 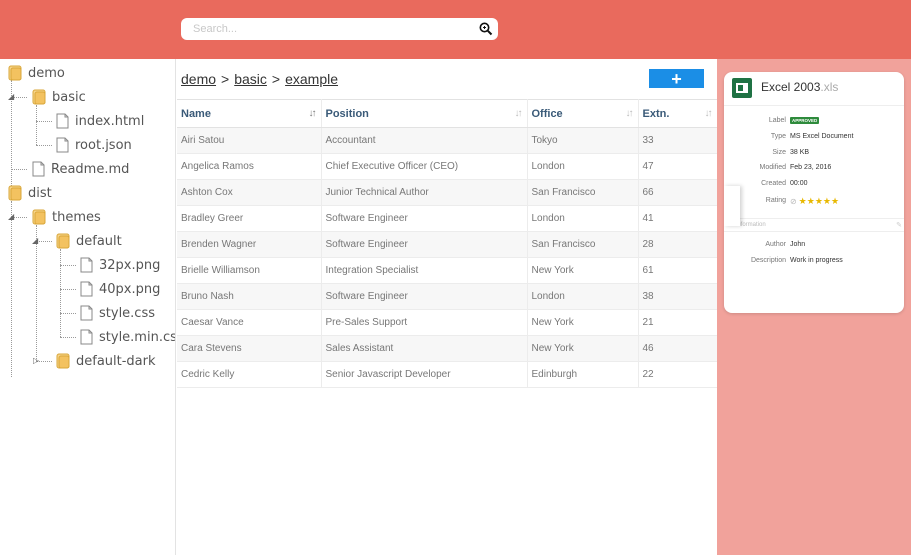 What do you see at coordinates (250, 79) in the screenshot?
I see `breadcrumb-link: basic` at bounding box center [250, 79].